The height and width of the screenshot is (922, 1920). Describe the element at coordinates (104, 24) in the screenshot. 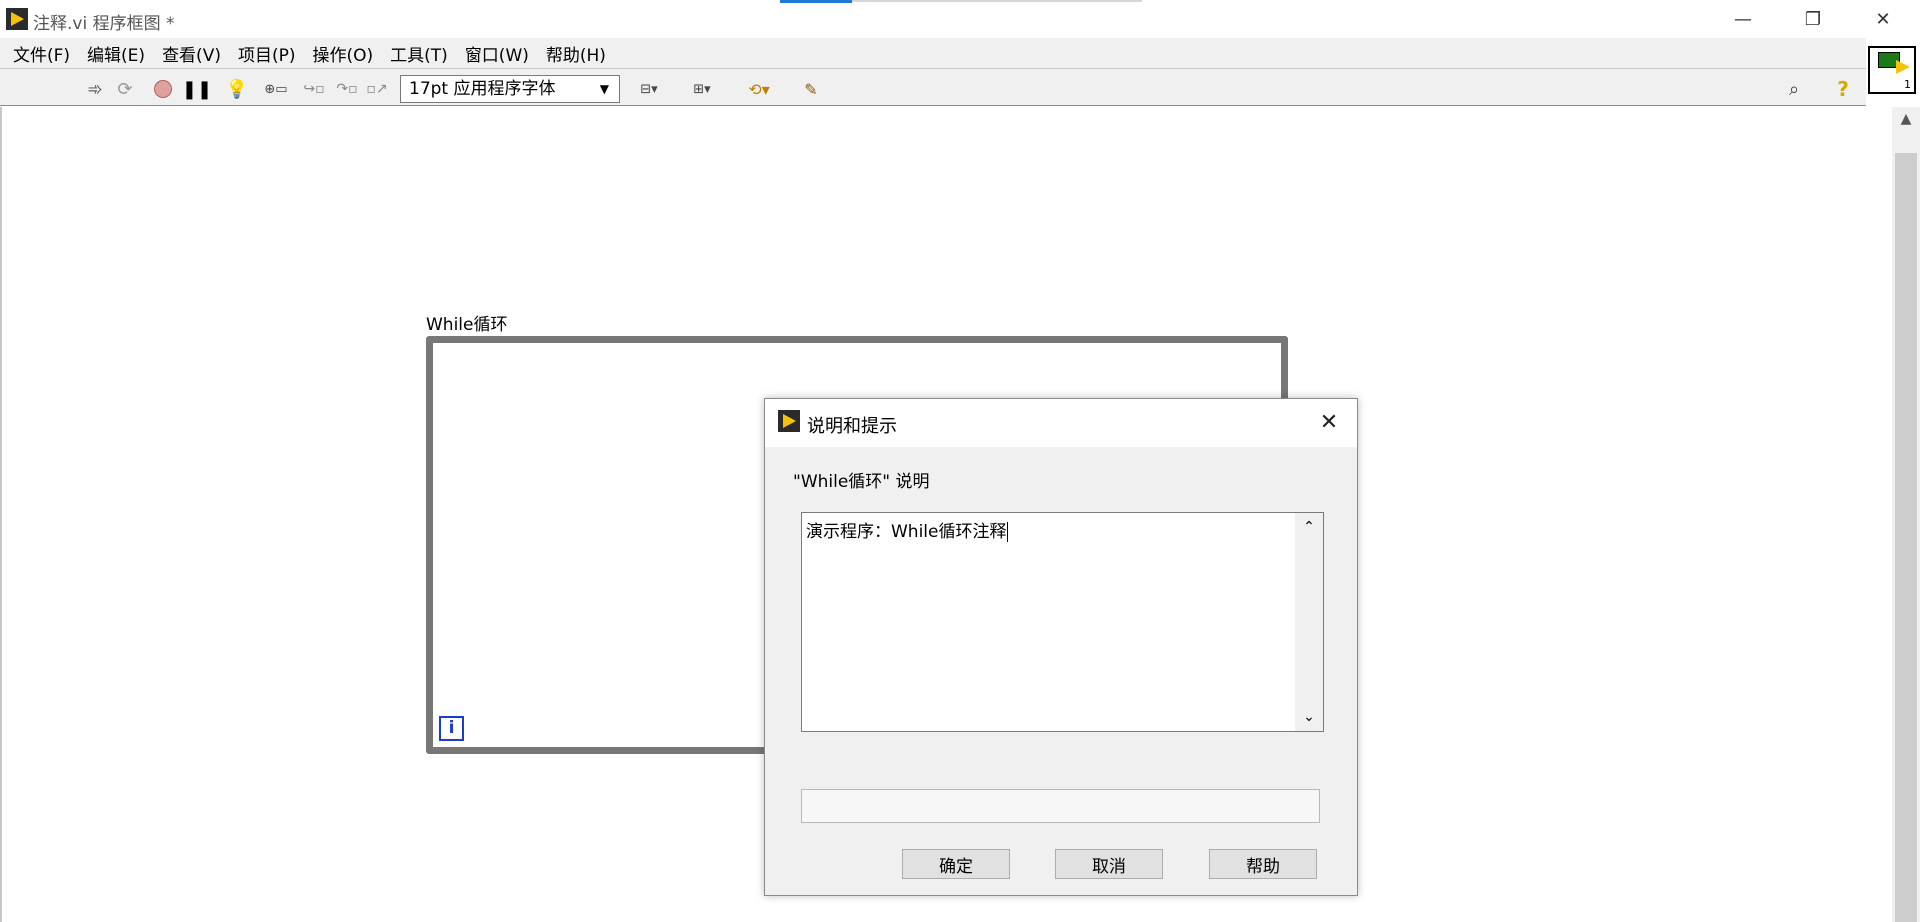

I see `window-title: 注释.vi 程序框图 *` at that location.